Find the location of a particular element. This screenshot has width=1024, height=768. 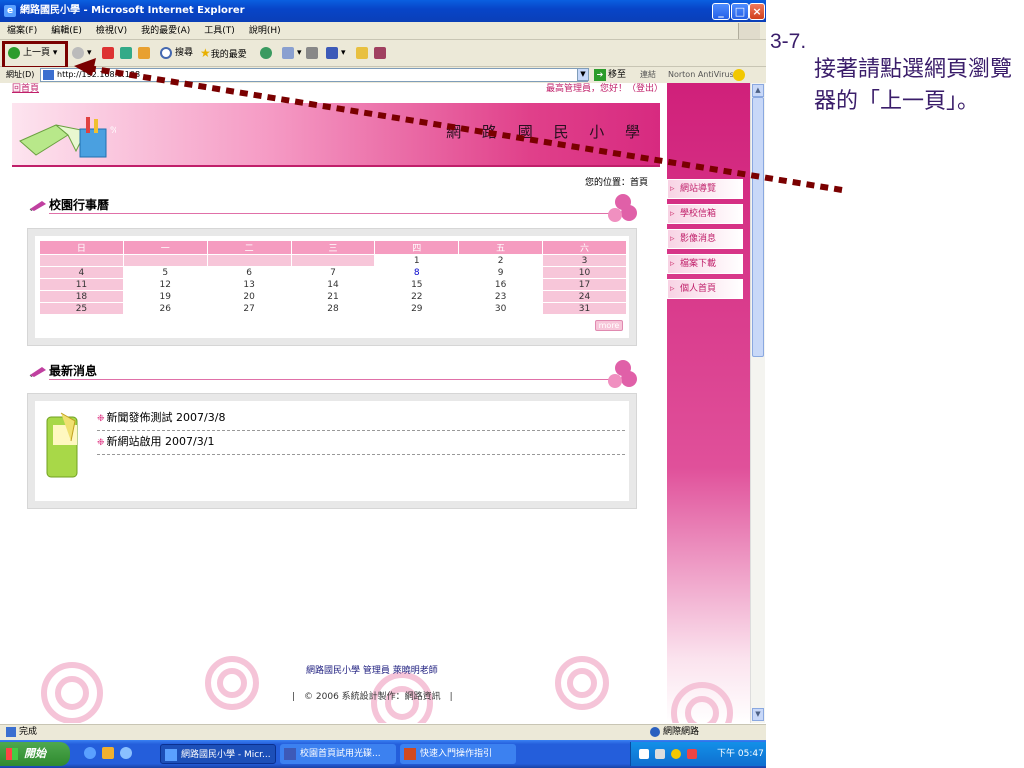

pointer-arrow is located at coordinates (458, 125).